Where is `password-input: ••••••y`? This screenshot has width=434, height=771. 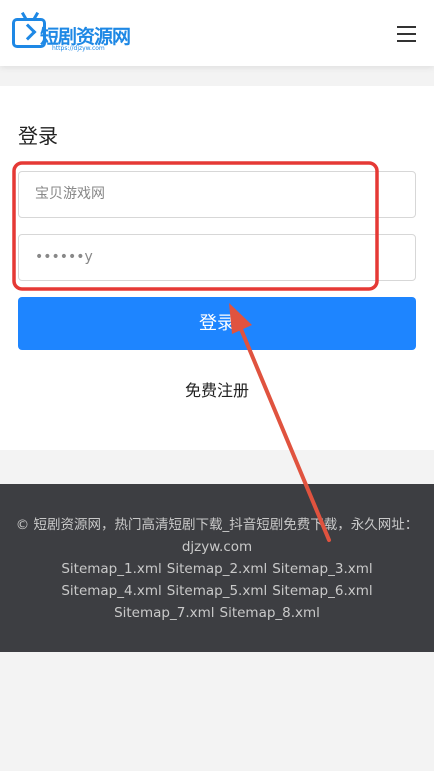 password-input: ••••••y is located at coordinates (217, 257).